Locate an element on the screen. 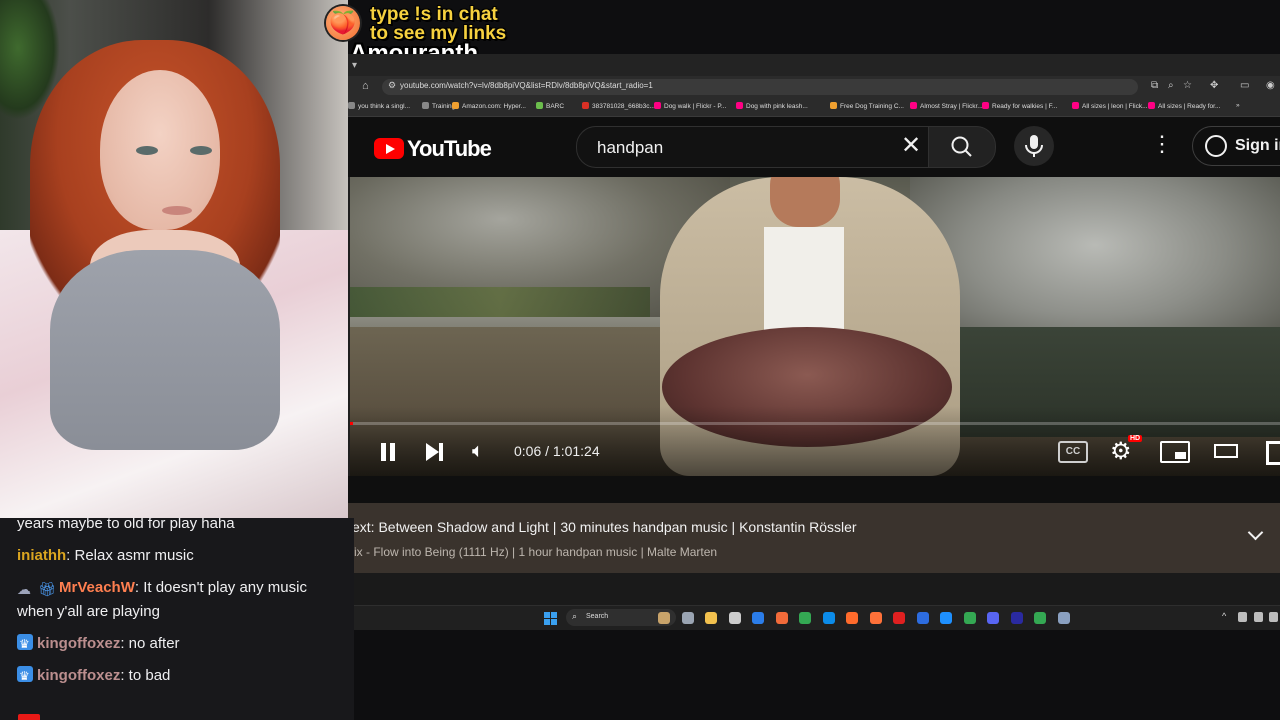  chat-message-text: : to bad is located at coordinates (145, 675).